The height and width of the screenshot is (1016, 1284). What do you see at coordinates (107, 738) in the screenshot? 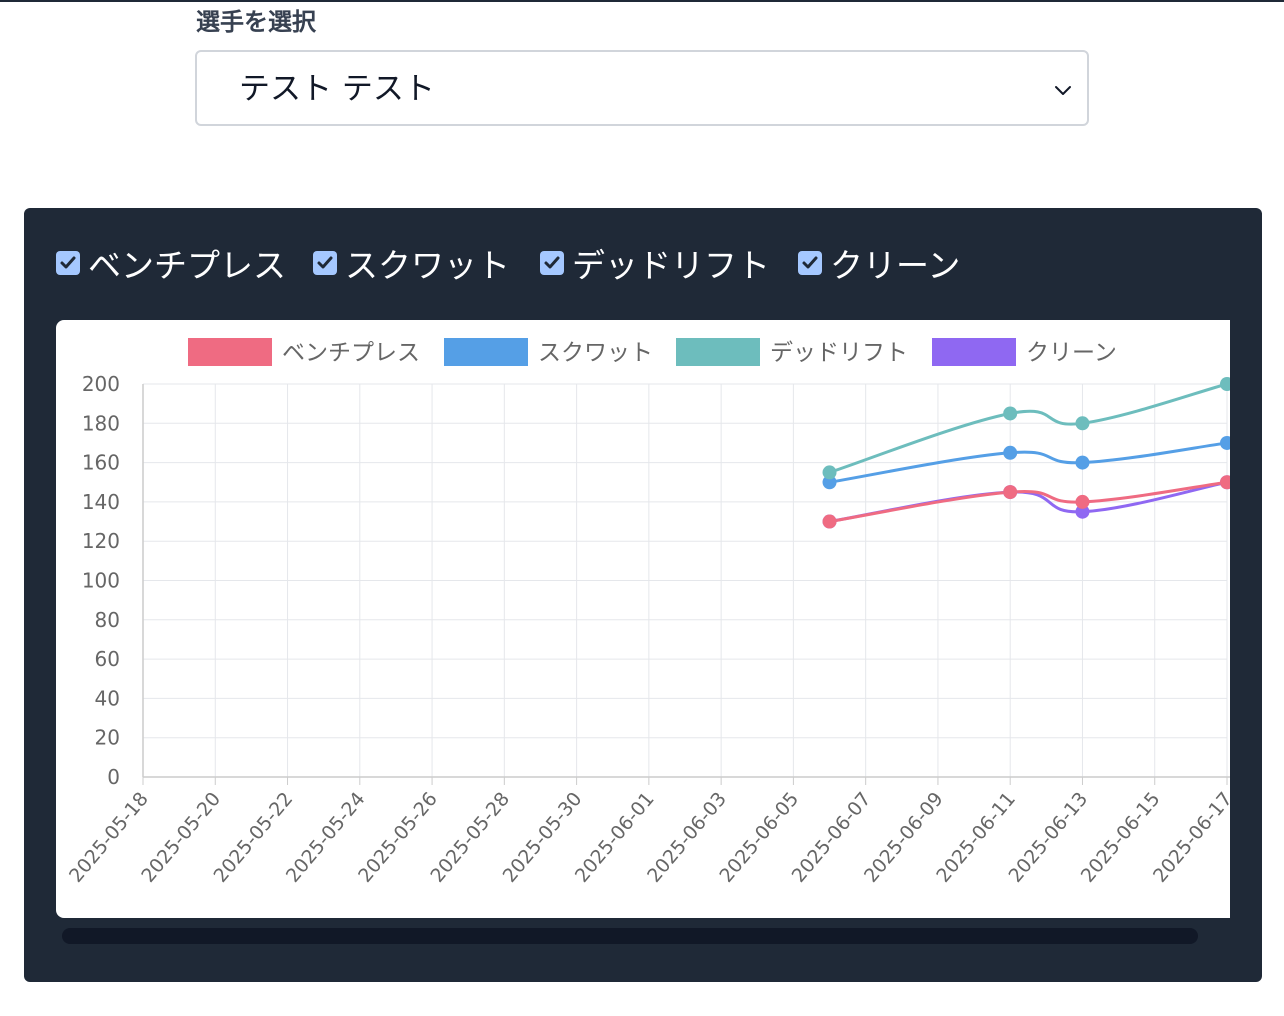
I see `y-tick-label: 20` at bounding box center [107, 738].